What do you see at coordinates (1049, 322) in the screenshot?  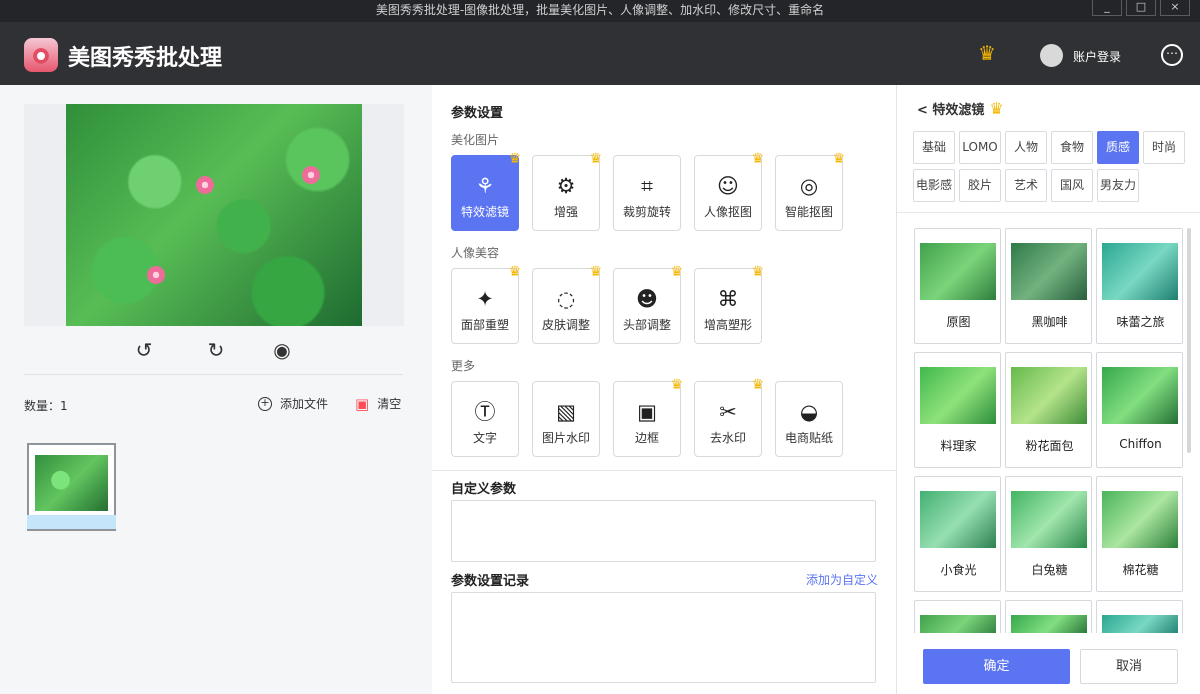 I see `filter-name: 黑咖啡` at bounding box center [1049, 322].